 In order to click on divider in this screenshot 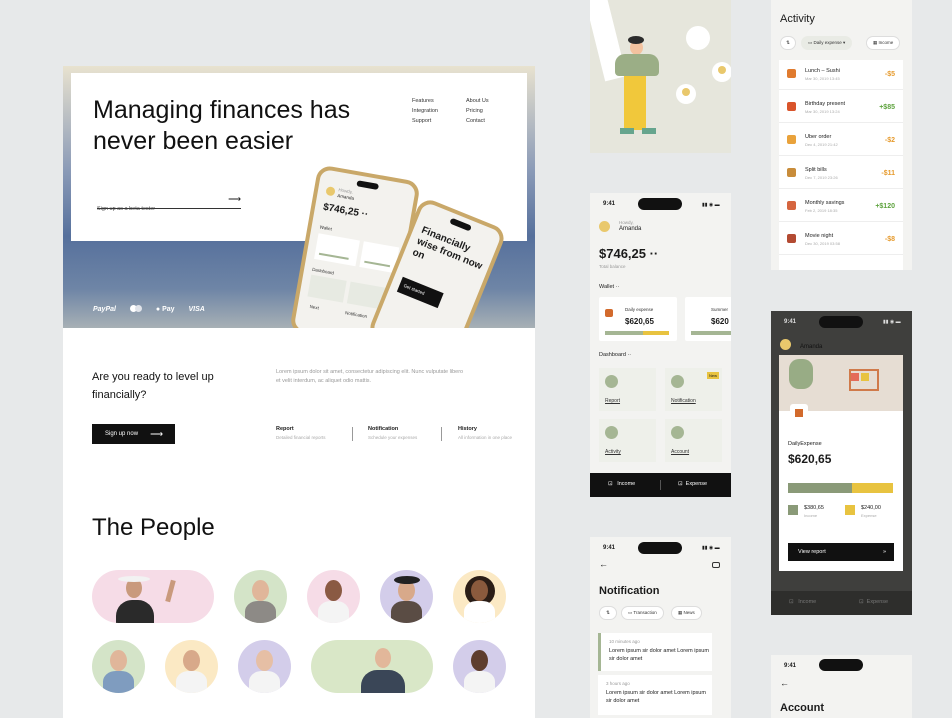, I will do `click(660, 485)`.